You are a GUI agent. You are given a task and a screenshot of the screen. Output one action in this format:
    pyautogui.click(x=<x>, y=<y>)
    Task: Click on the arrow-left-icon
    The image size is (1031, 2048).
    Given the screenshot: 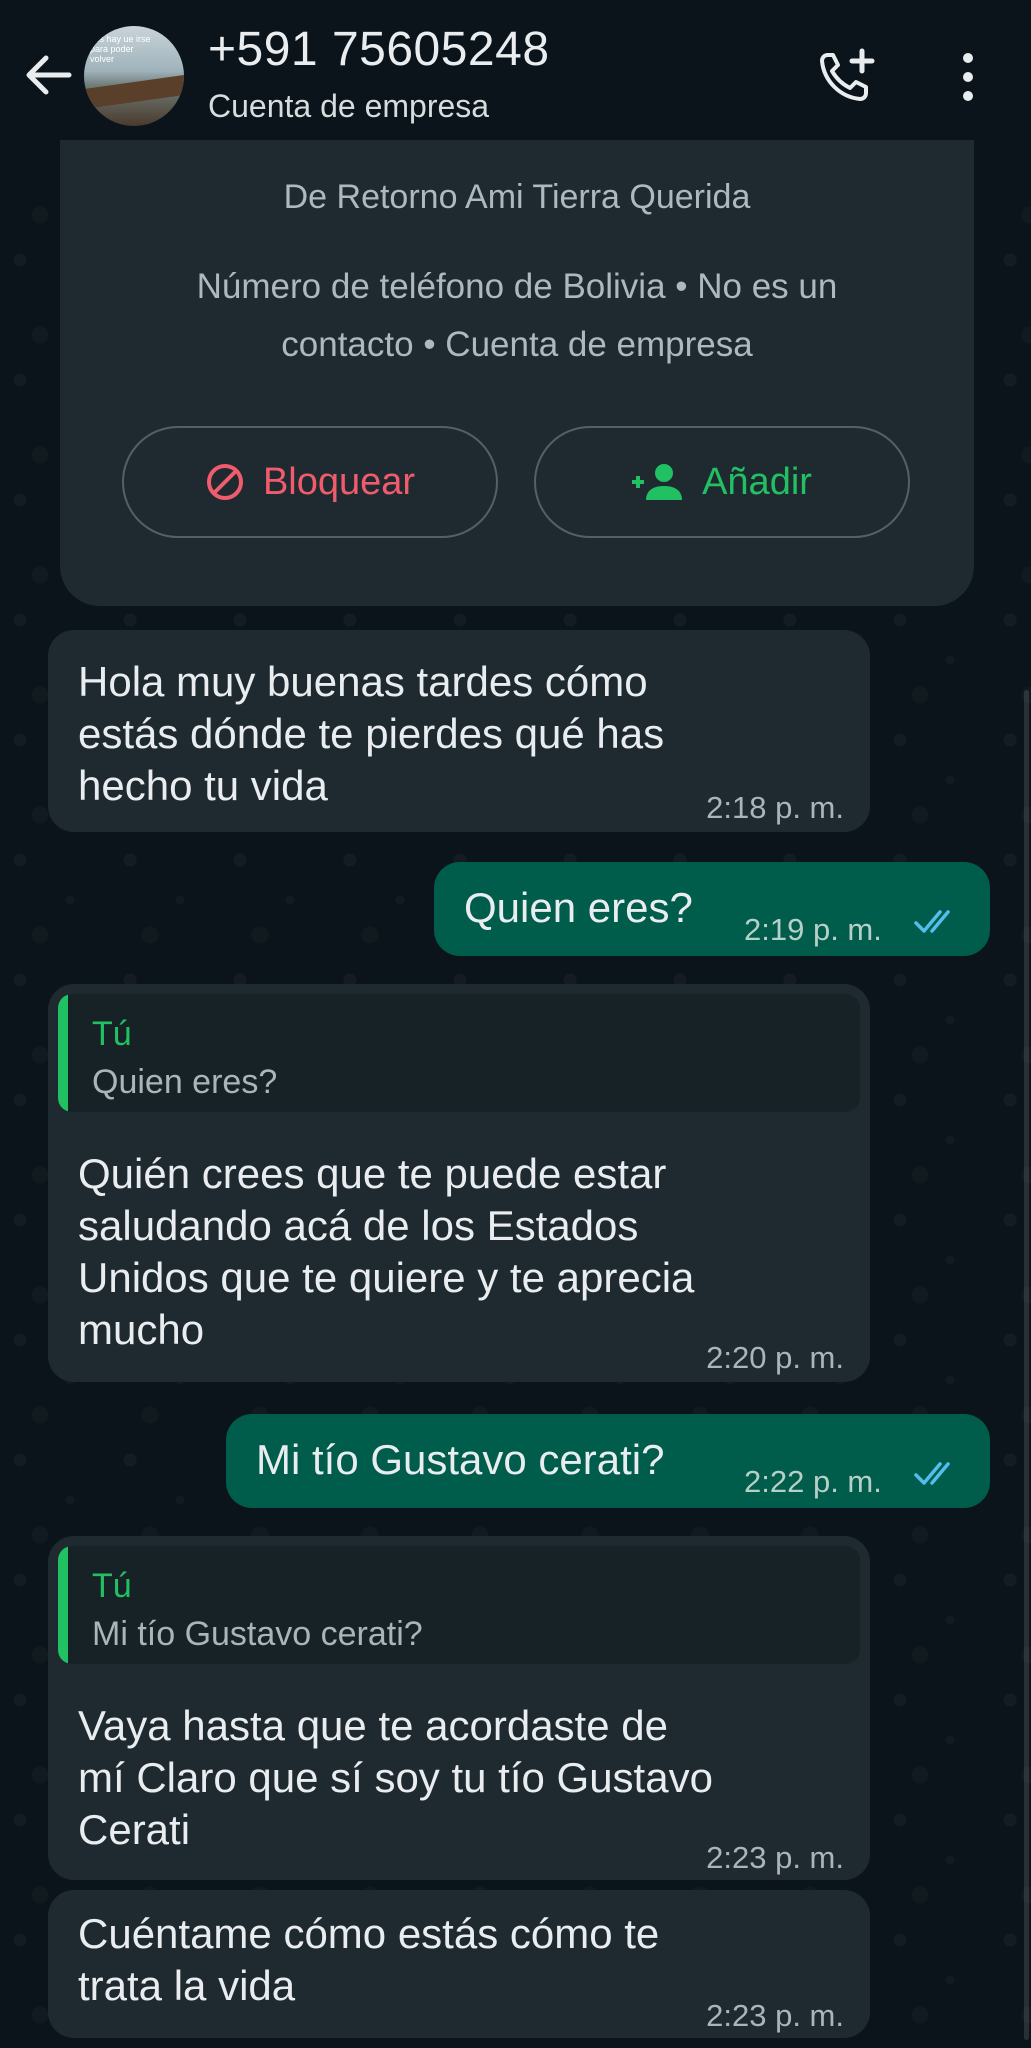 What is the action you would take?
    pyautogui.click(x=49, y=75)
    